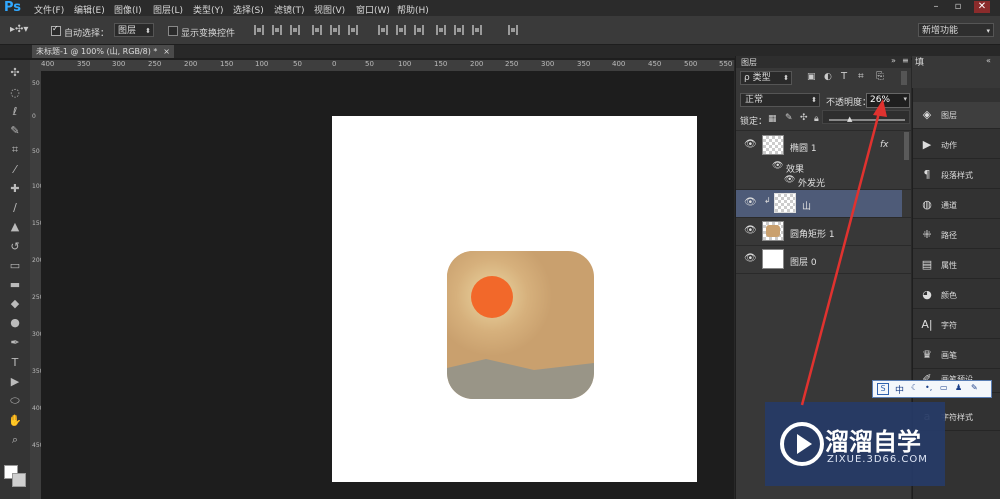 This screenshot has height=499, width=1000. What do you see at coordinates (772, 119) in the screenshot?
I see `lock-transparent-icon: ▦` at bounding box center [772, 119].